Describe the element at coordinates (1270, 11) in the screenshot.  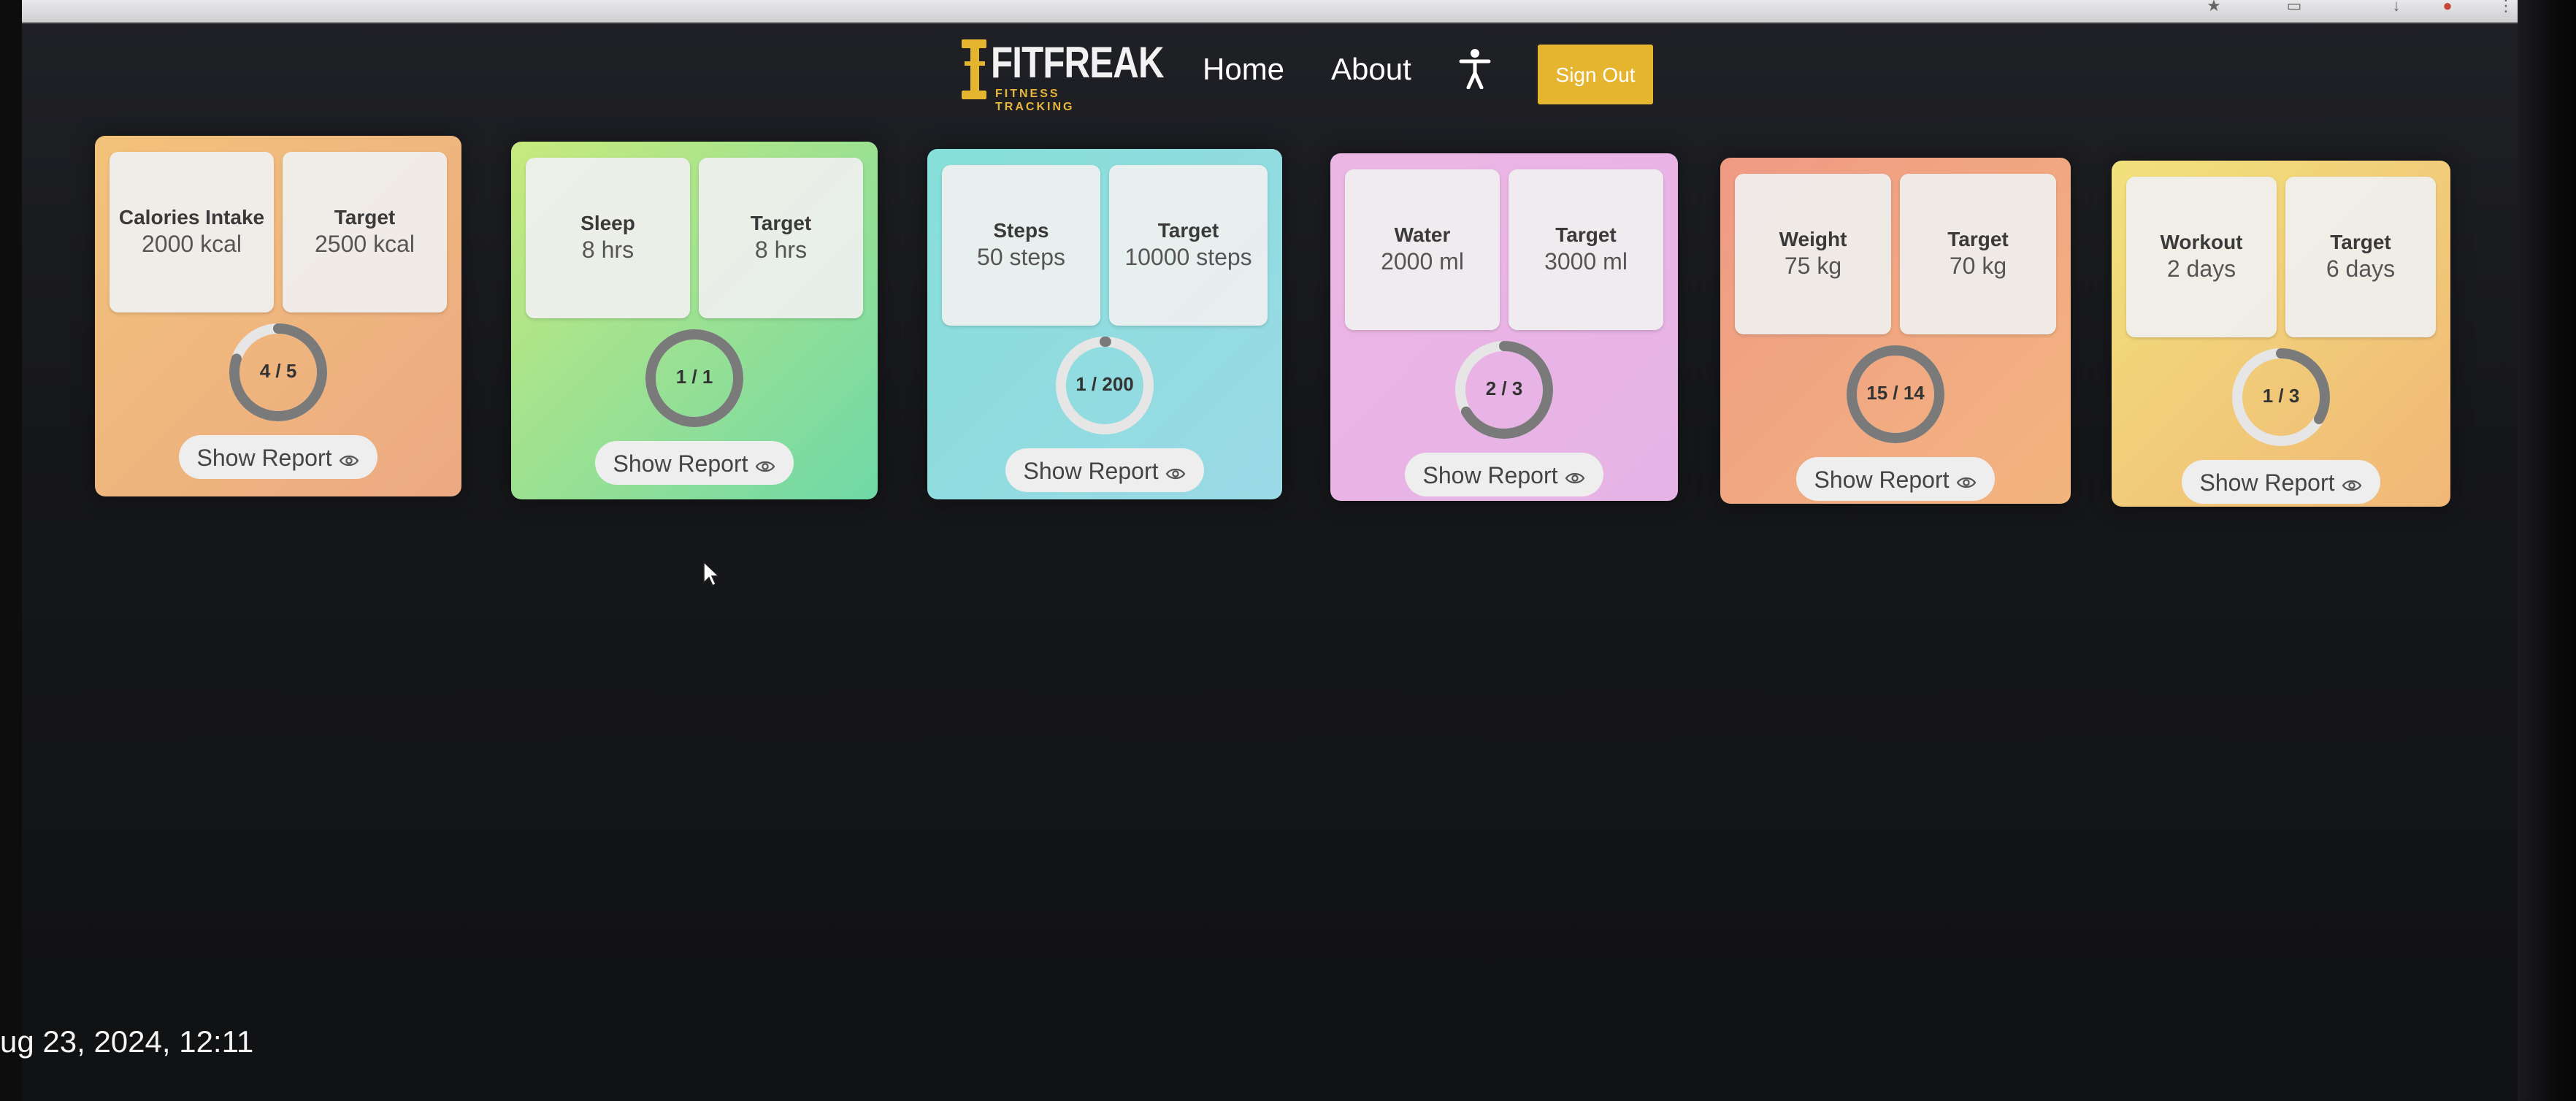
I see `browser-toolbar-edge: ★ ▭ ↓ ● ⋮` at that location.